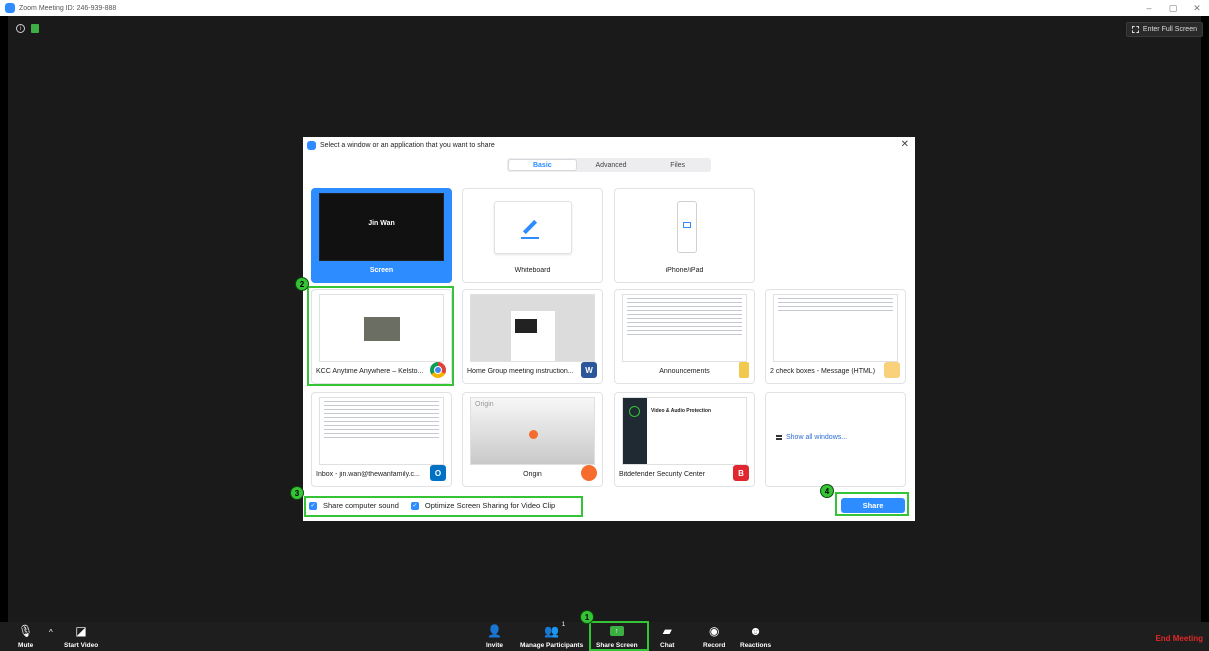 Image resolution: width=1209 pixels, height=651 pixels. What do you see at coordinates (667, 645) in the screenshot?
I see `chat-label: Chat` at bounding box center [667, 645].